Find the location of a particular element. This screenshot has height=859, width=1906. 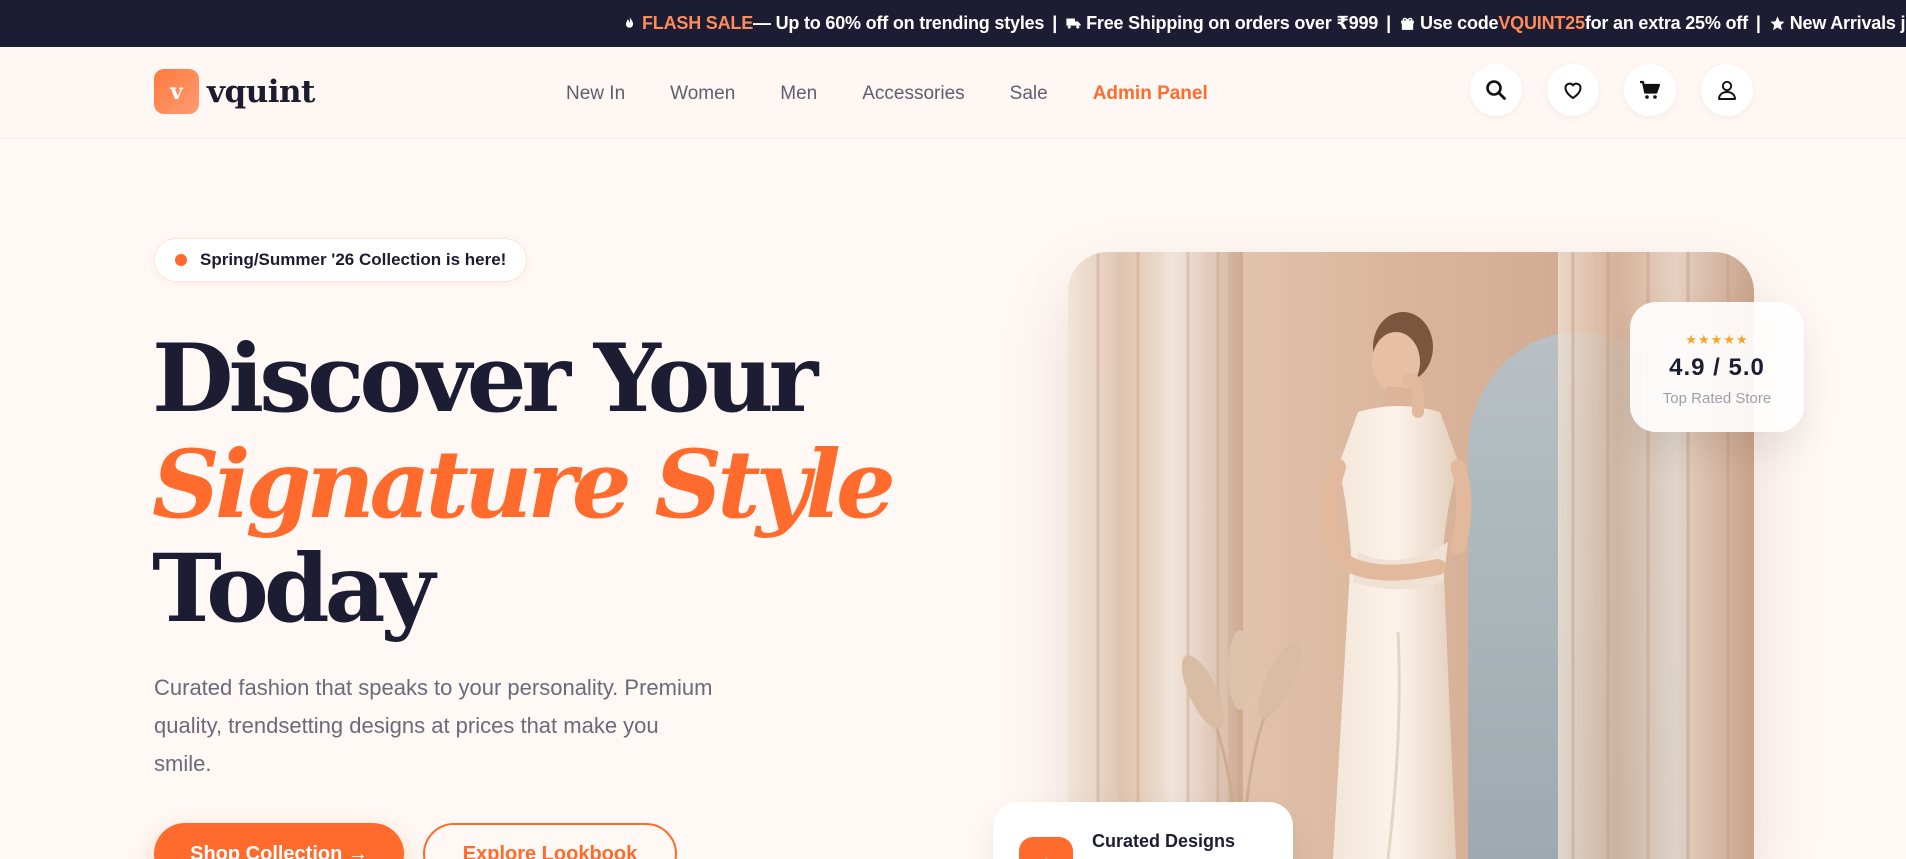

ticker-highlight: FLASH SALE is located at coordinates (698, 23).